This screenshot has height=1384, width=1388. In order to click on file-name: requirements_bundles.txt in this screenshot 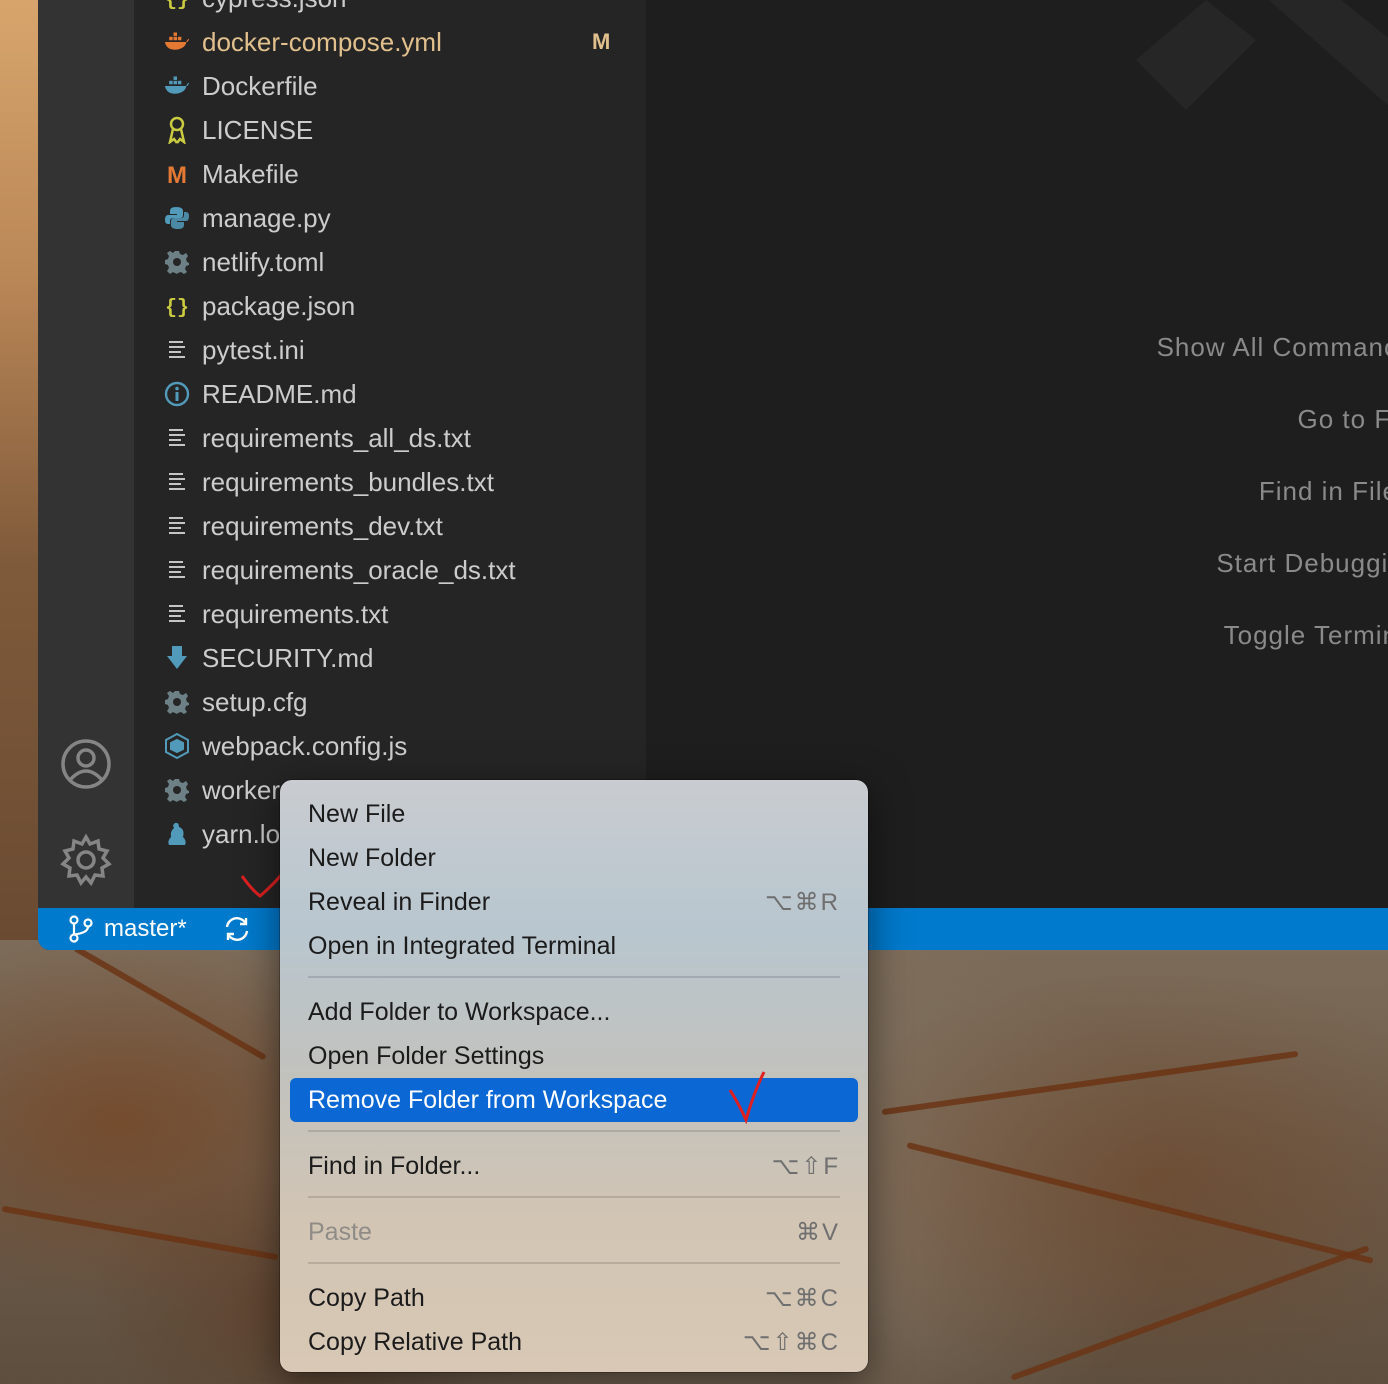, I will do `click(348, 481)`.